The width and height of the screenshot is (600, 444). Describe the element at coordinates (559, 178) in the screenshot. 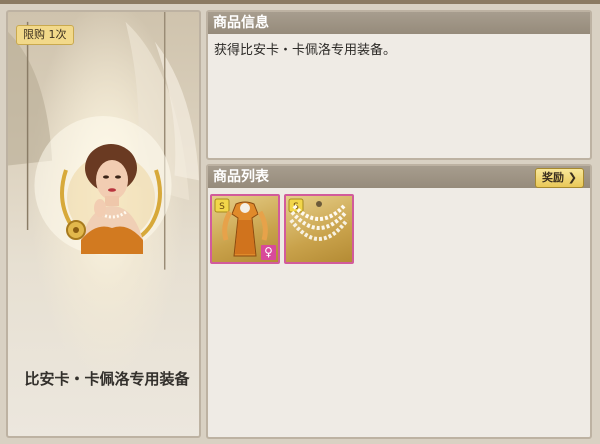

I see `reward-button: 奖励 ❯` at that location.